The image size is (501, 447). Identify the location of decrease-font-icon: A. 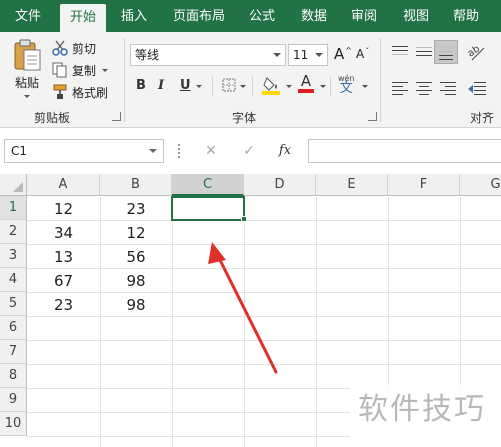
(360, 54).